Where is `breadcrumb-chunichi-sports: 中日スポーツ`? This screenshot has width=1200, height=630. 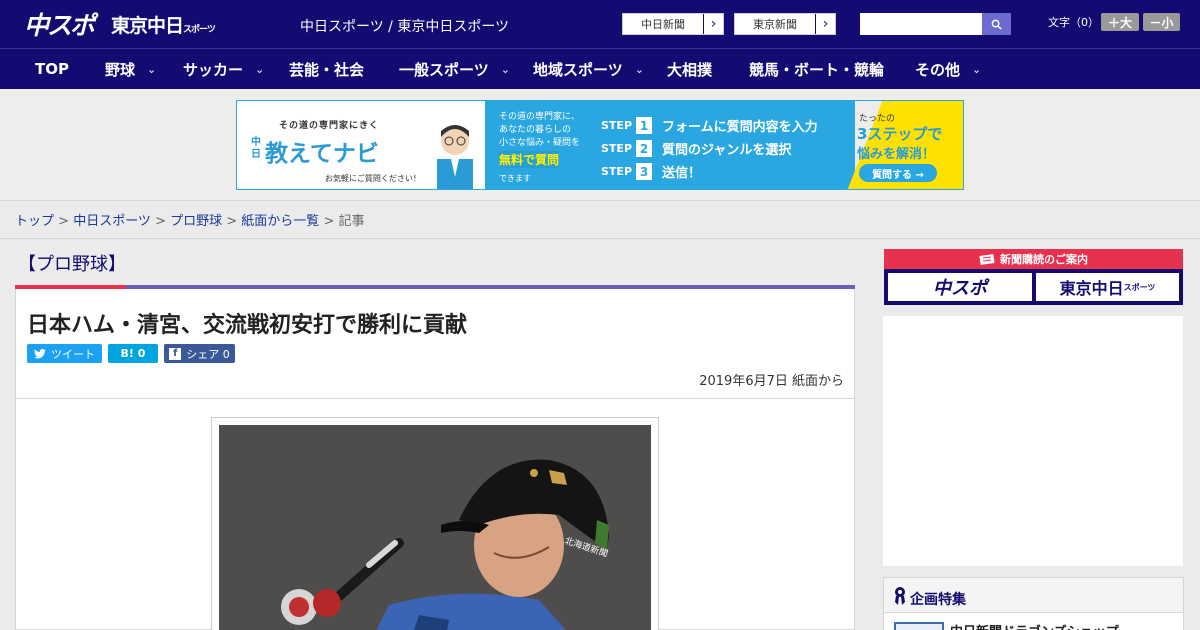
breadcrumb-chunichi-sports: 中日スポーツ is located at coordinates (112, 221).